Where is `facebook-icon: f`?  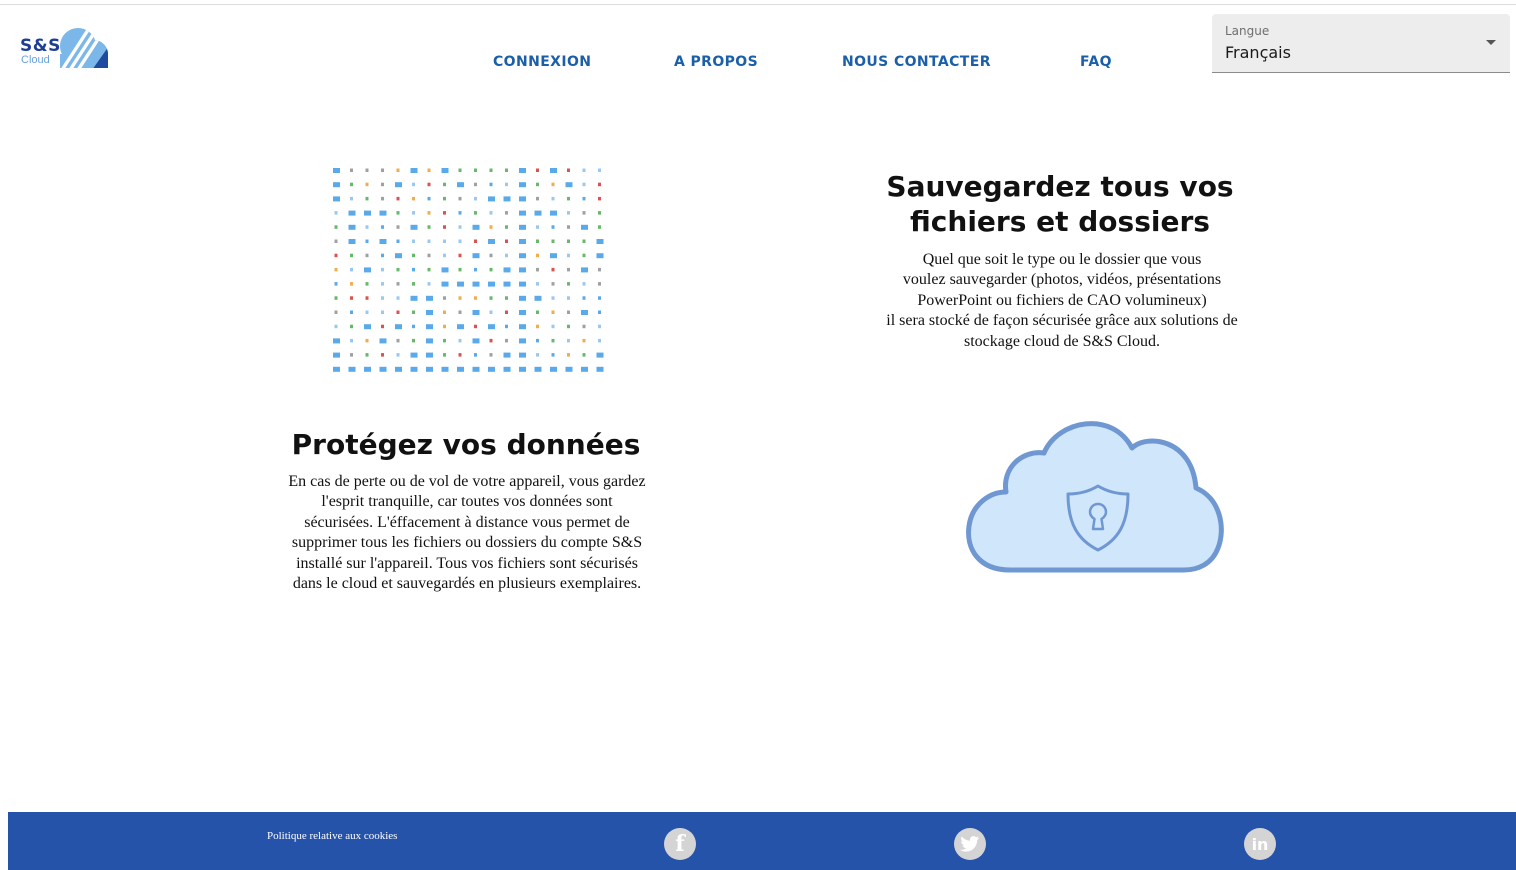
facebook-icon: f is located at coordinates (680, 844).